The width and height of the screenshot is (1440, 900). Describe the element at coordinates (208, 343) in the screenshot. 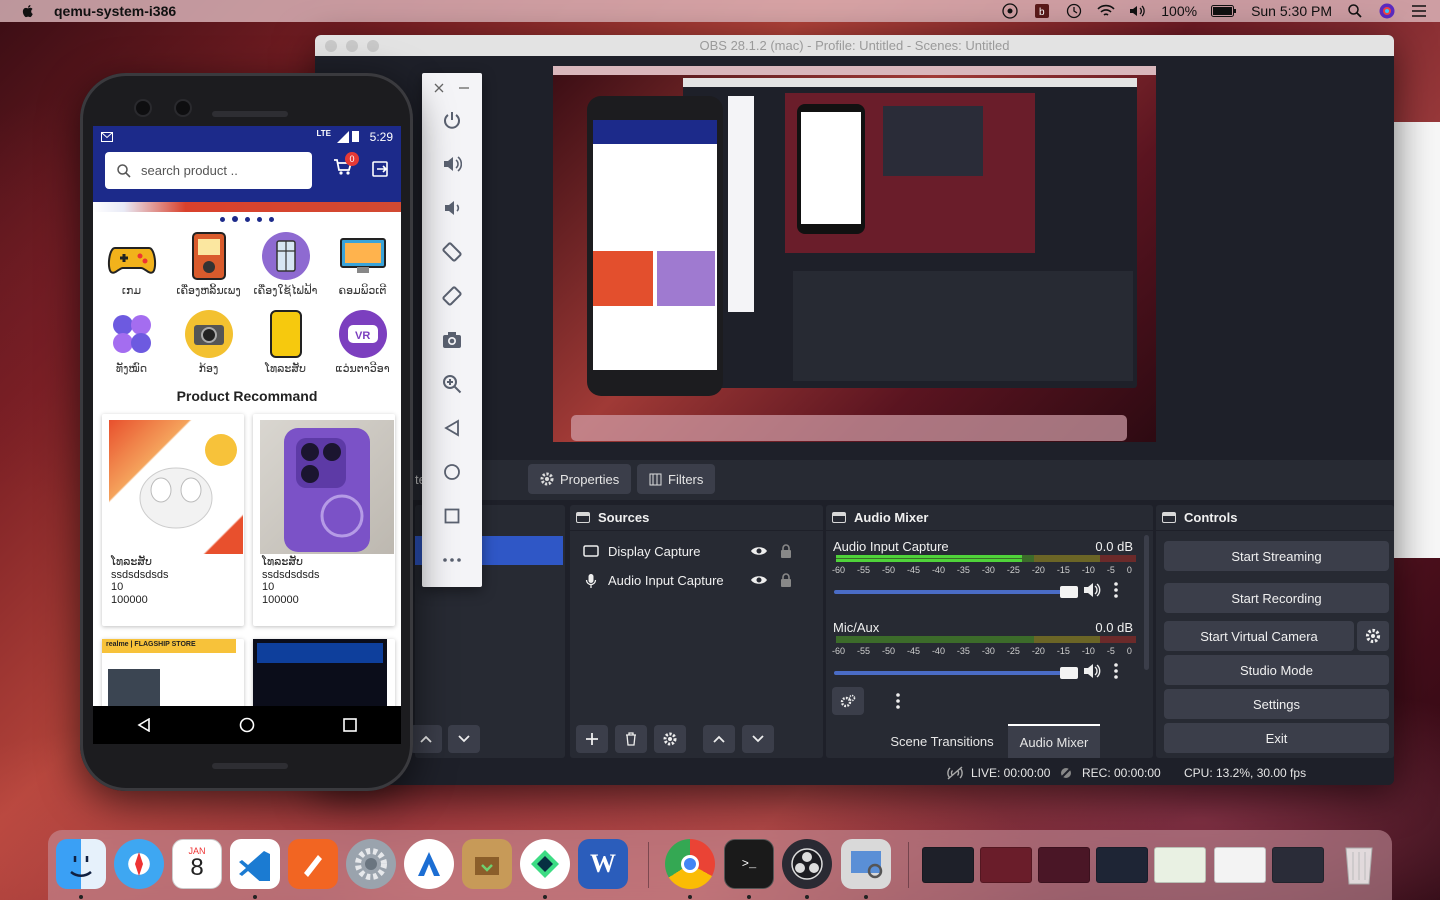

I see `category-item: ກ້ອງ` at that location.